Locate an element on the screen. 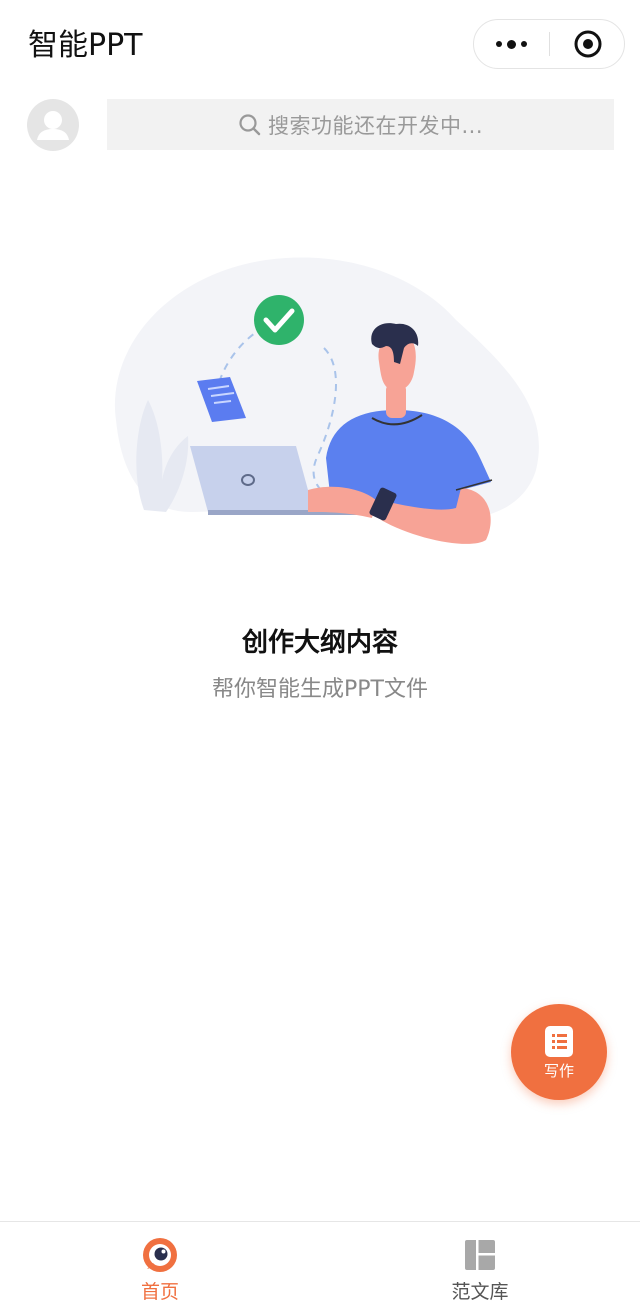  layout-grid-icon is located at coordinates (480, 1255).